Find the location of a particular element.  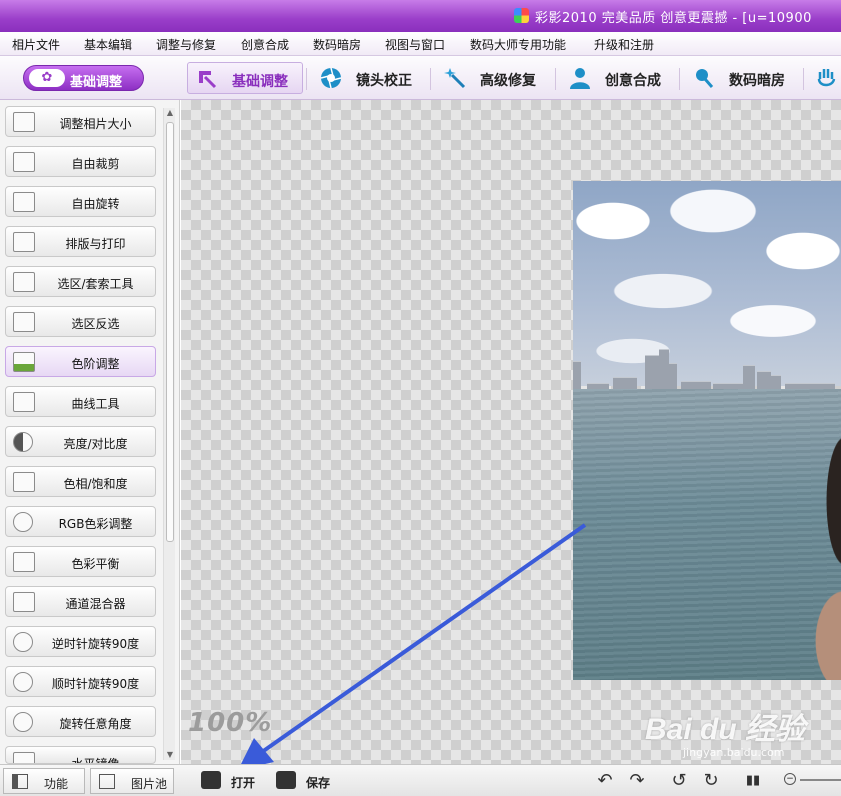

rgb-adjust-button: RGB色彩调整 is located at coordinates (80, 521).